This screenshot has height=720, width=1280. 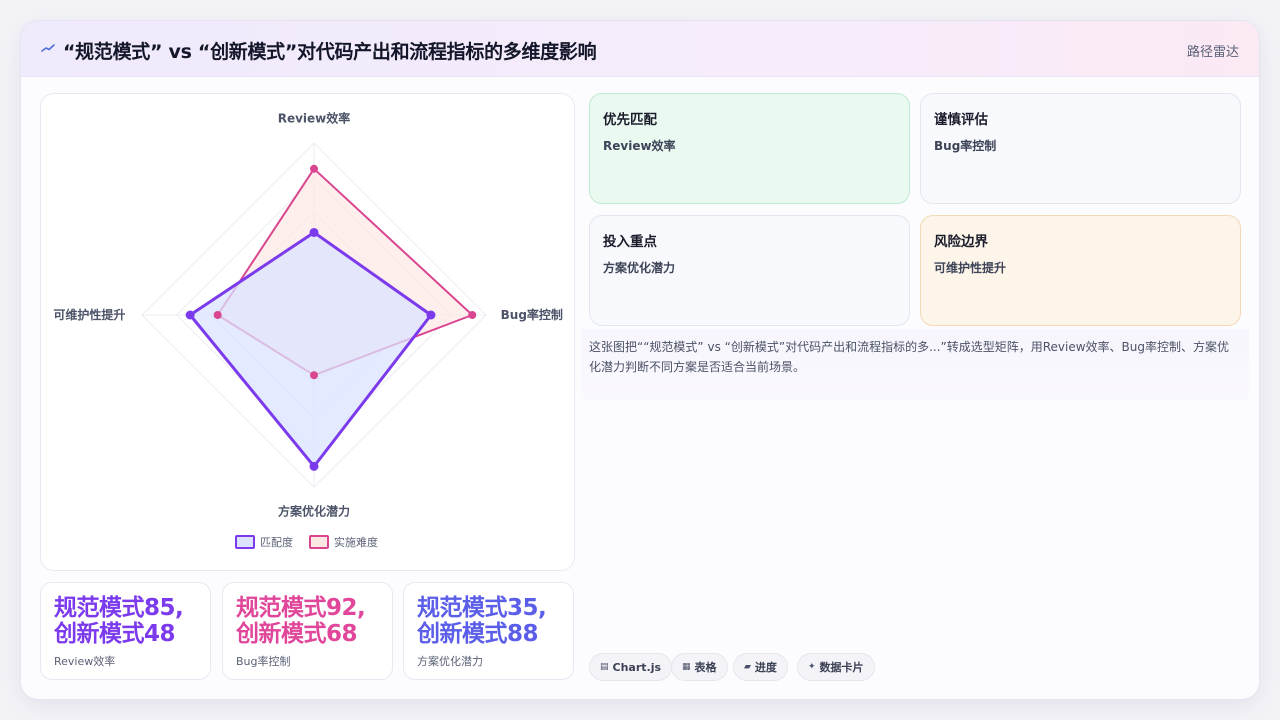 I want to click on header: “规范模式” vs “创新模式”对代码产出和流程指标的多维度影响 路径雷达, so click(x=640, y=49).